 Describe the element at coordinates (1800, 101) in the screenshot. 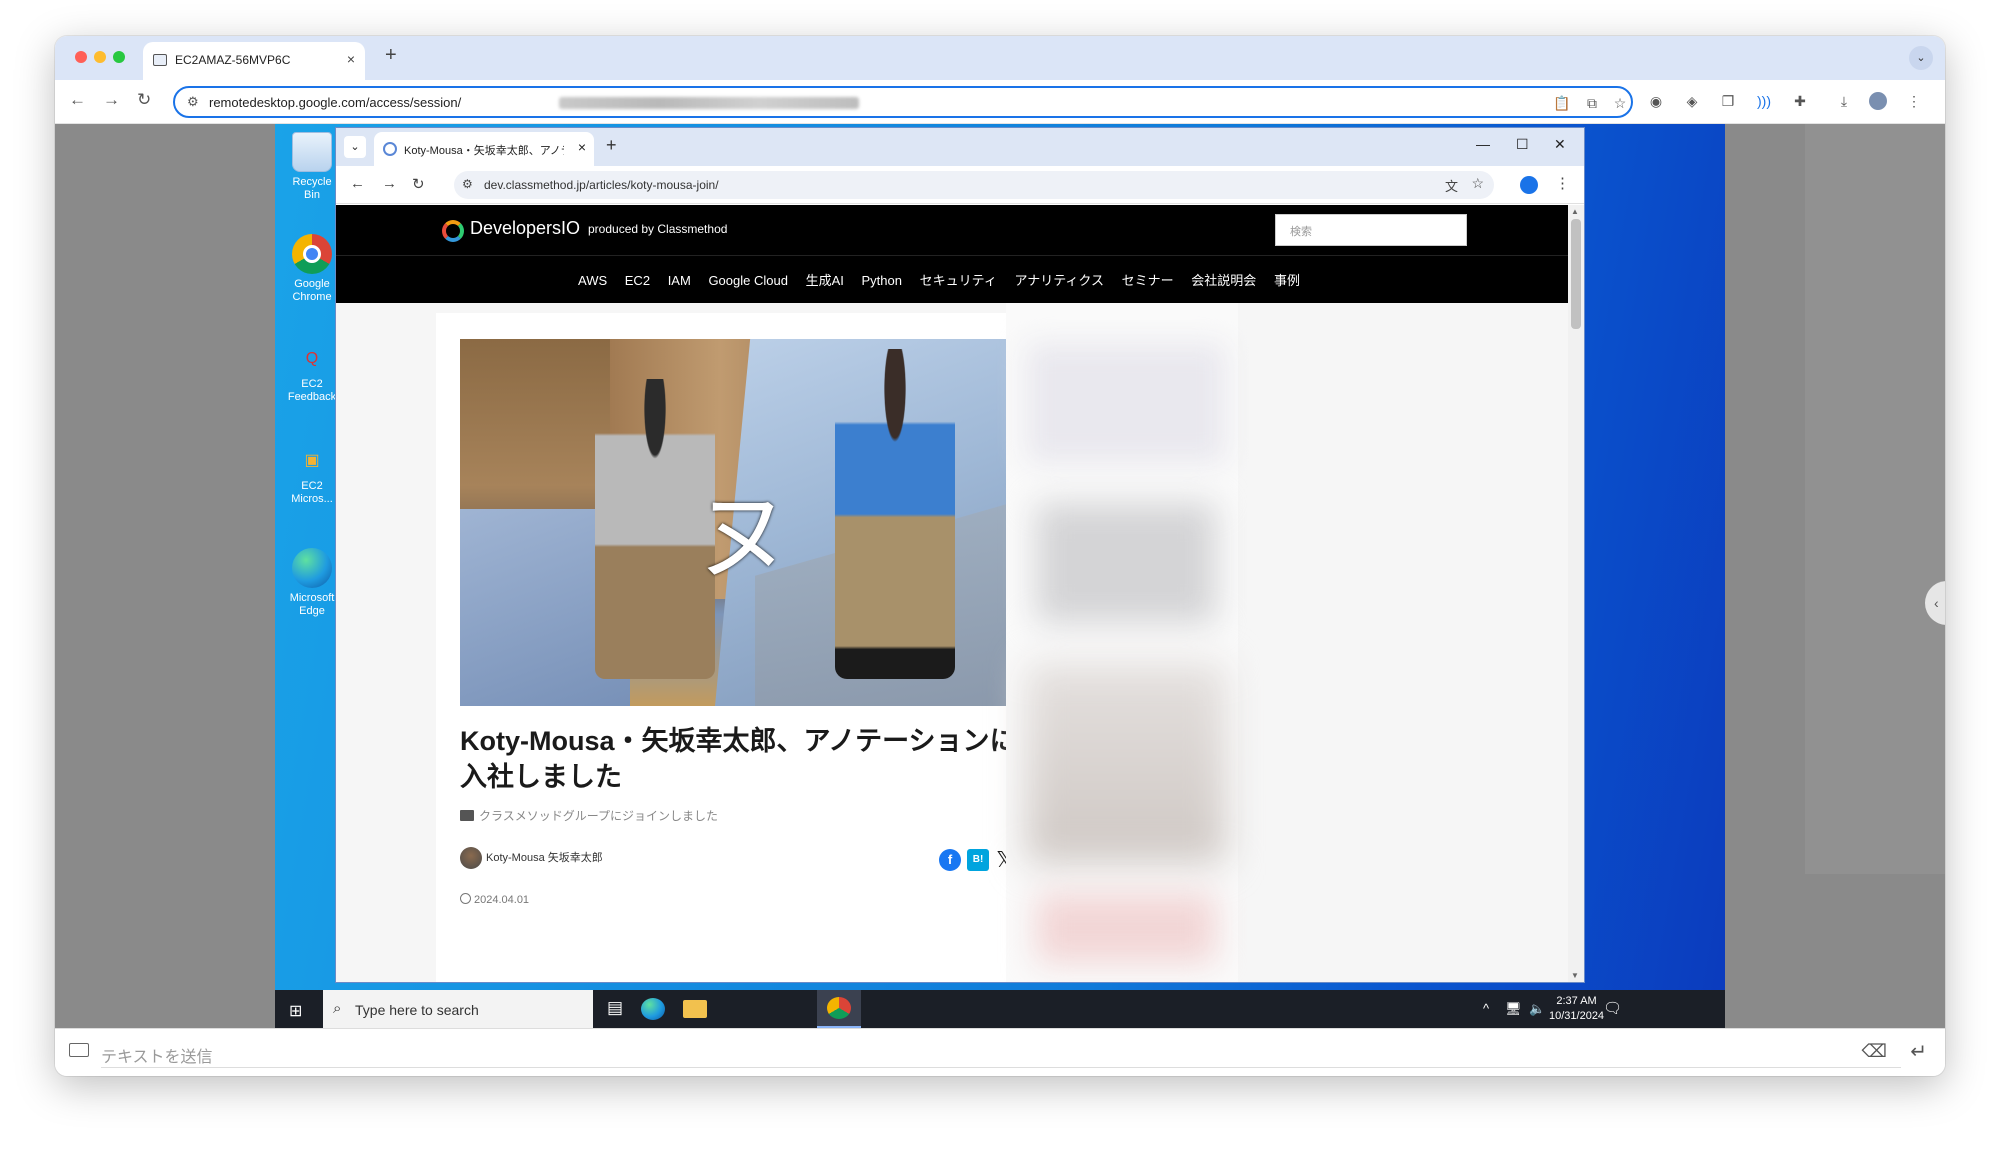

I see `extensions-puzzle-icon: ✚` at that location.